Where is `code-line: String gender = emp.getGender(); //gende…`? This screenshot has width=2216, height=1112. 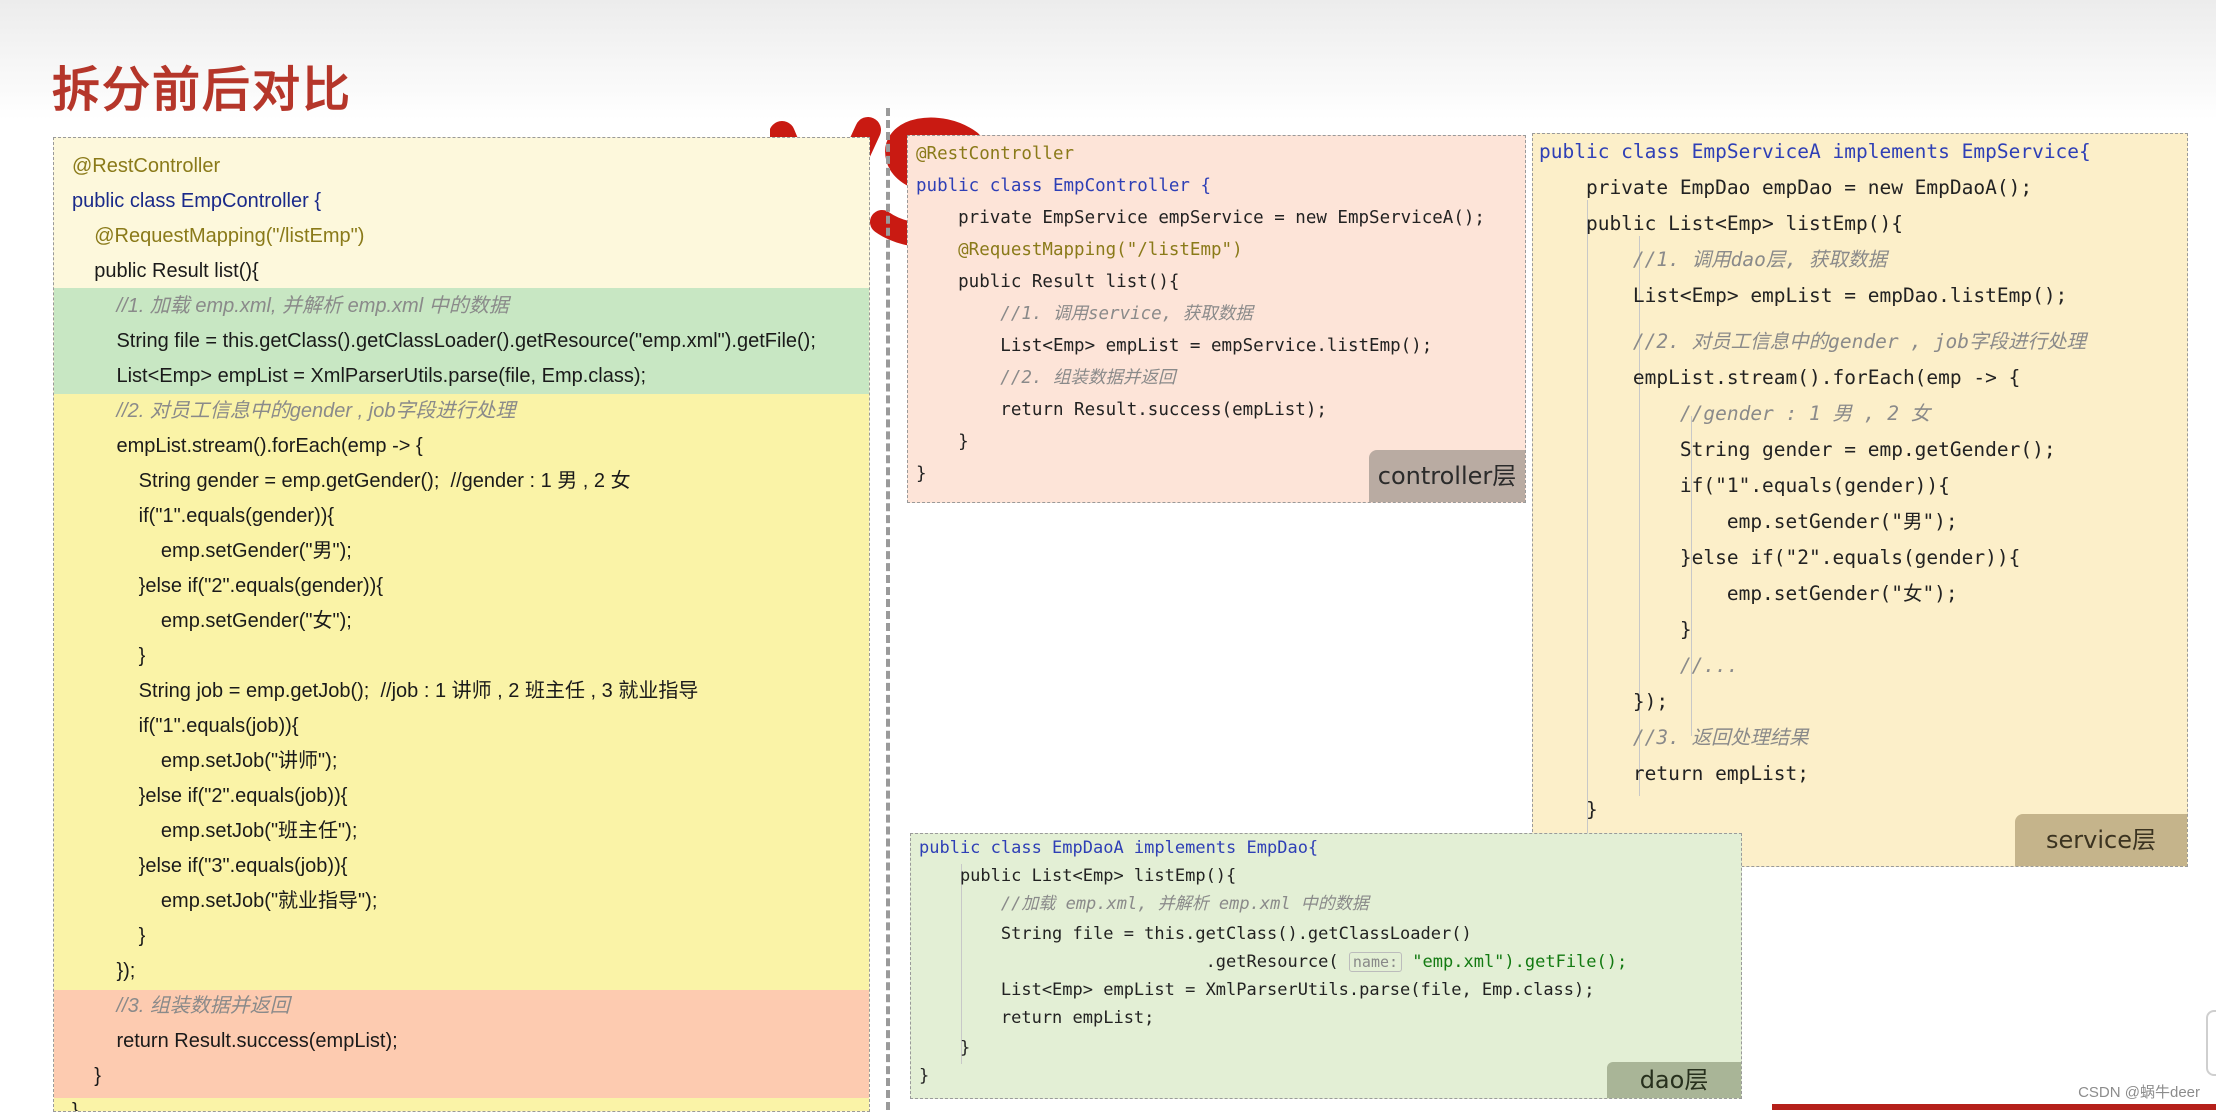 code-line: String gender = emp.getGender(); //gende… is located at coordinates (351, 481).